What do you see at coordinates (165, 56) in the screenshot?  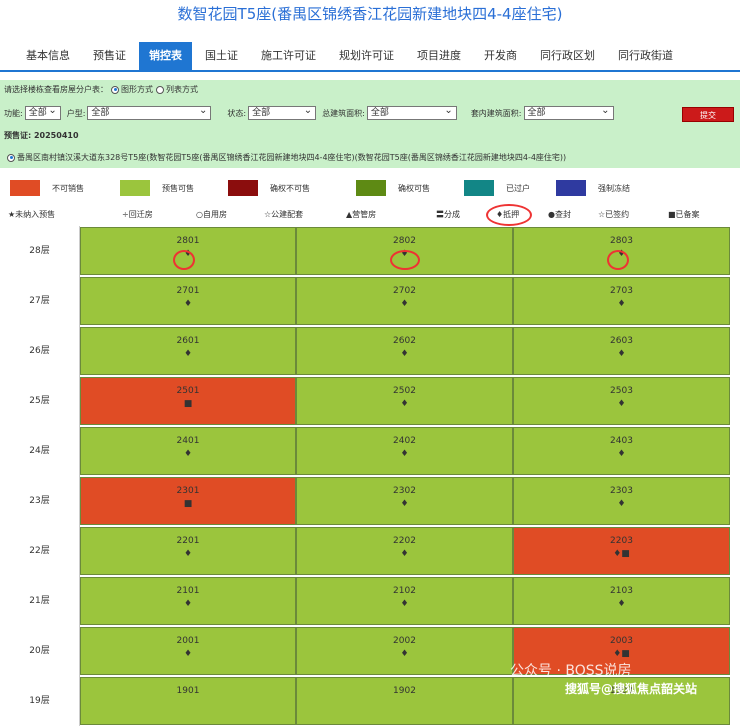 I see `tab-2: 销控表` at bounding box center [165, 56].